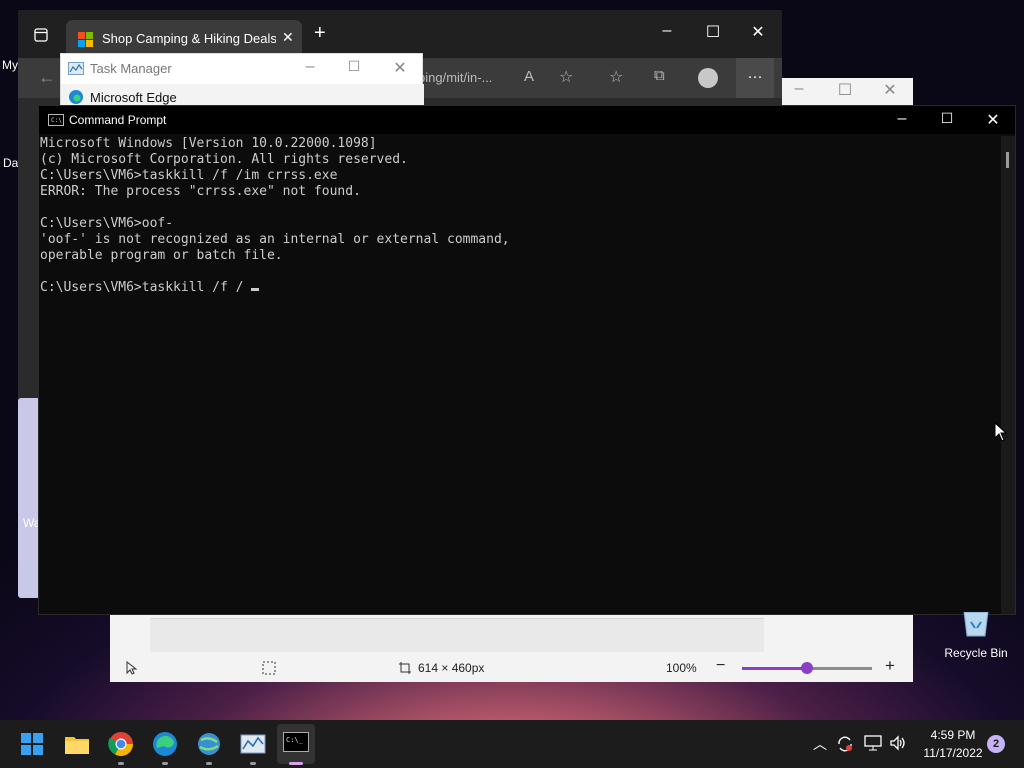  Describe the element at coordinates (659, 75) in the screenshot. I see `collections-icon: ⧉` at that location.